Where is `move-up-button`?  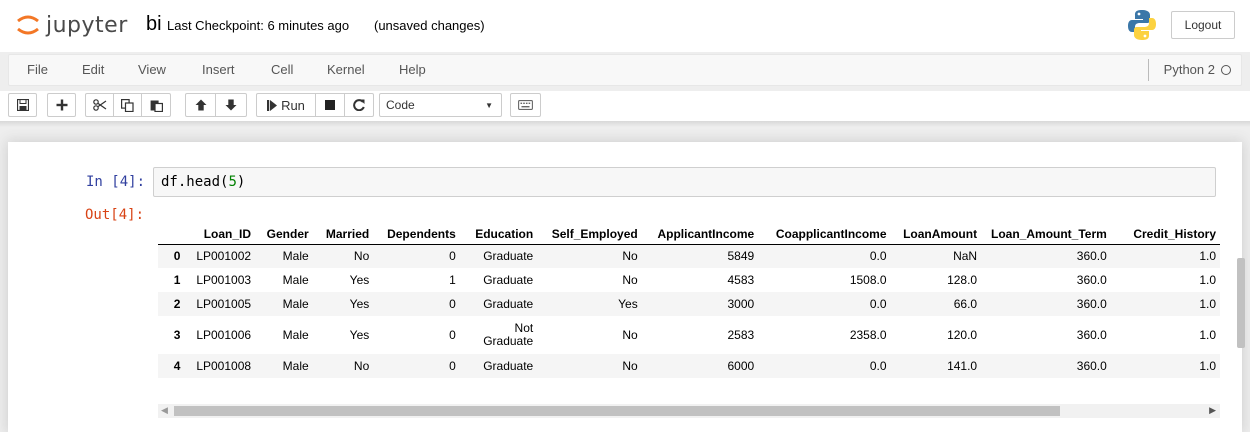 move-up-button is located at coordinates (200, 105).